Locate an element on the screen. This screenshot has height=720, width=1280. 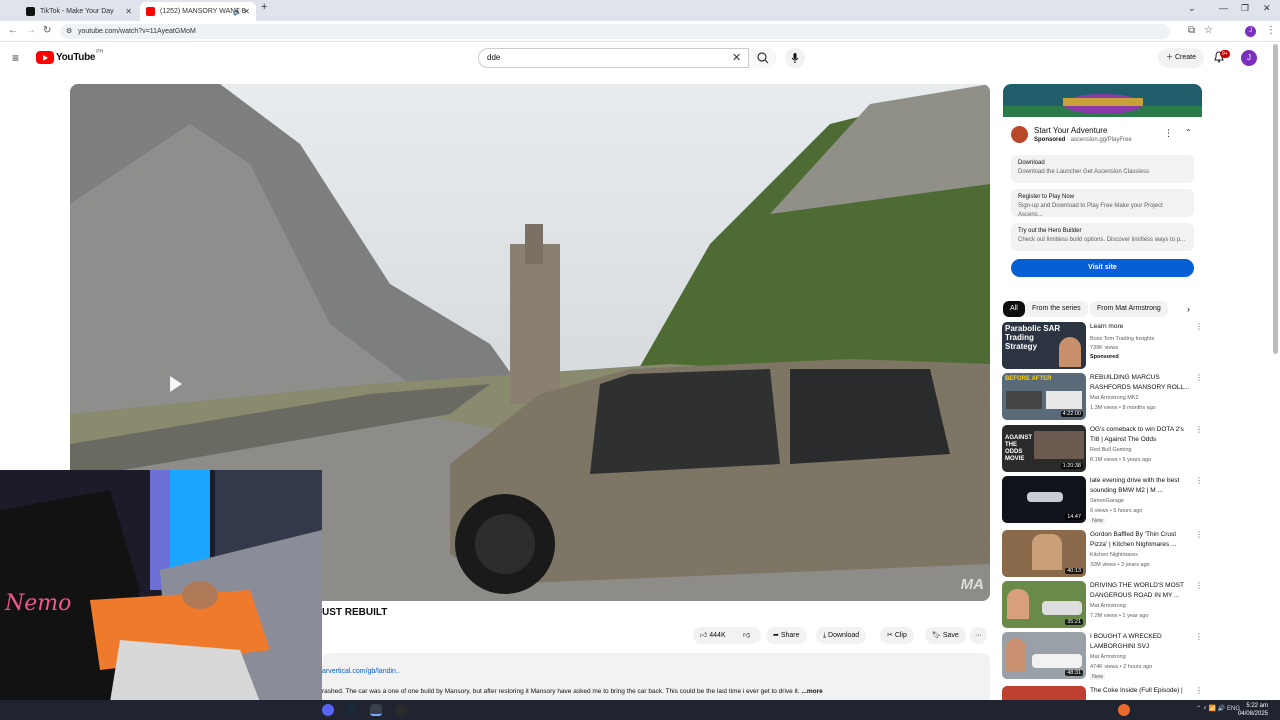
channel-name: Red Bull Gaming is located at coordinates (1111, 450).